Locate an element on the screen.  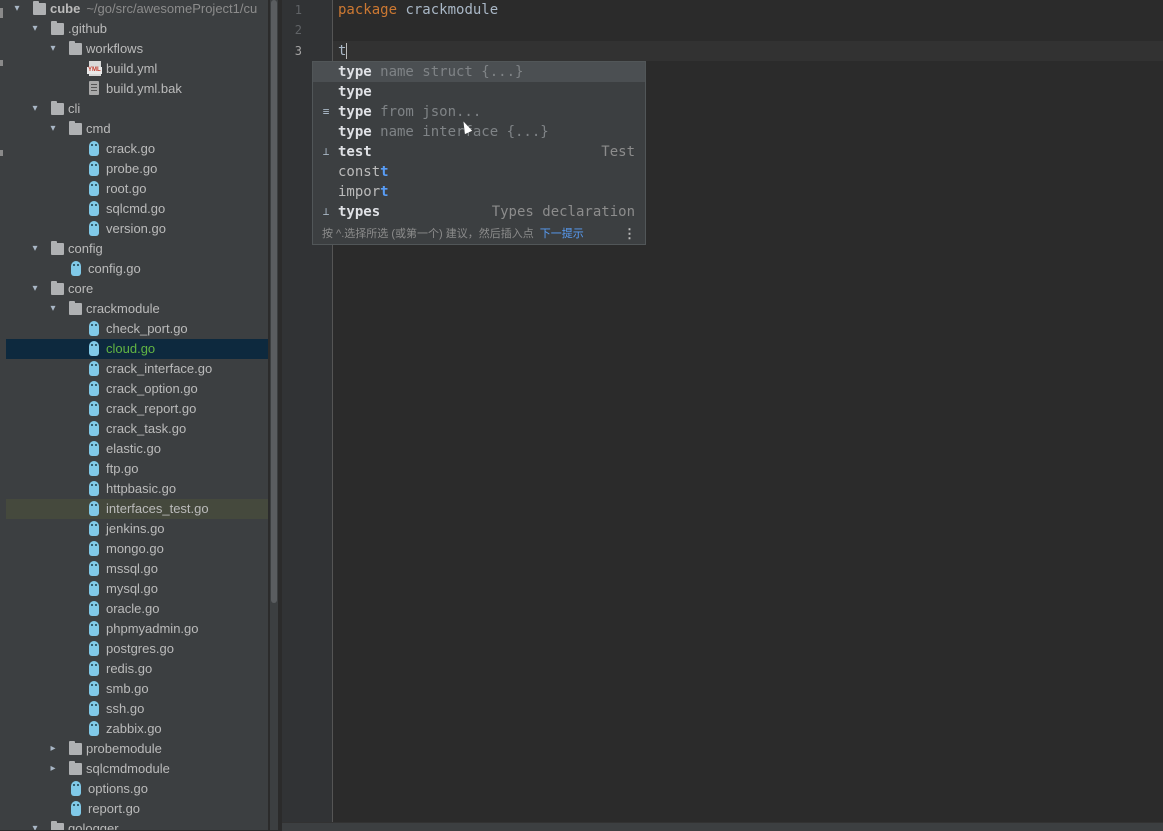
tree-item: crack_option.go is located at coordinates (137, 389).